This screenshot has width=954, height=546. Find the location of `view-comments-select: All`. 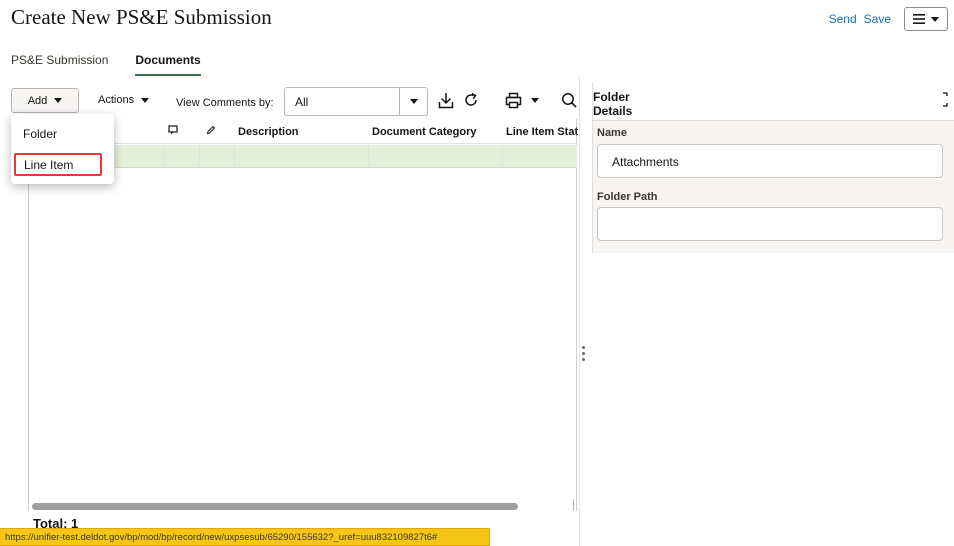

view-comments-select: All is located at coordinates (356, 101).